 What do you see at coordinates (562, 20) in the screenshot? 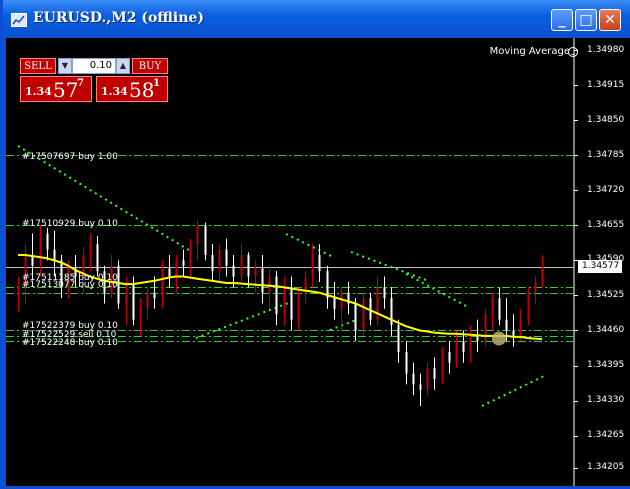
I see `minimize-button: _` at bounding box center [562, 20].